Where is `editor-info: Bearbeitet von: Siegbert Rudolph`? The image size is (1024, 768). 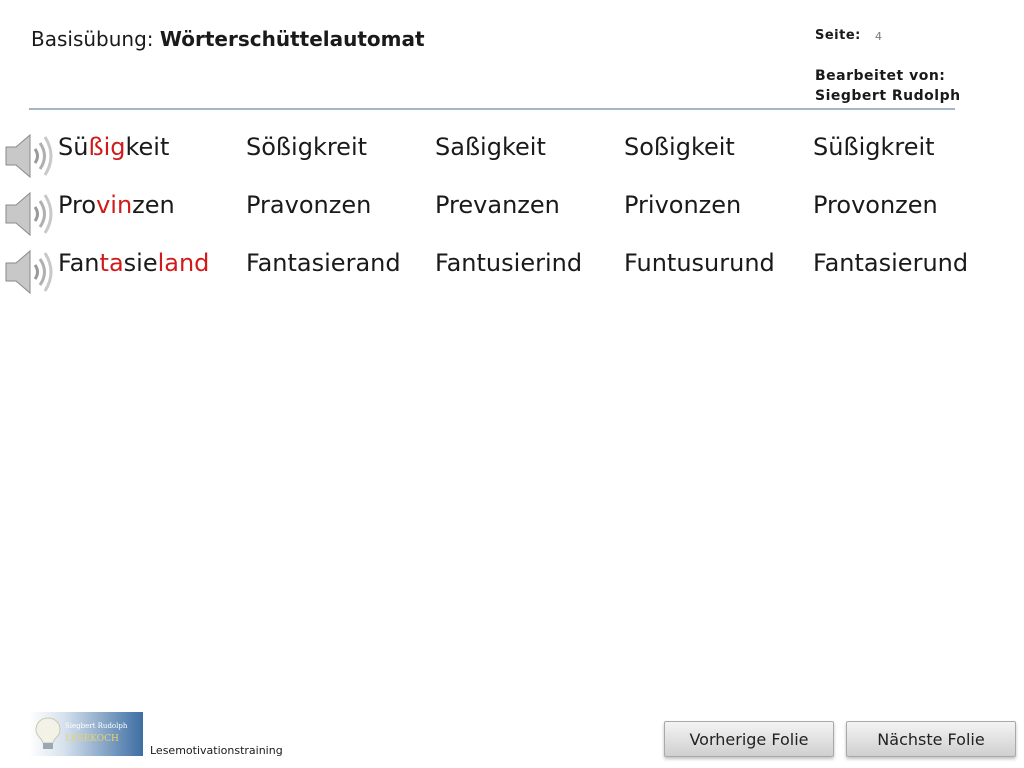 editor-info: Bearbeitet von: Siegbert Rudolph is located at coordinates (888, 86).